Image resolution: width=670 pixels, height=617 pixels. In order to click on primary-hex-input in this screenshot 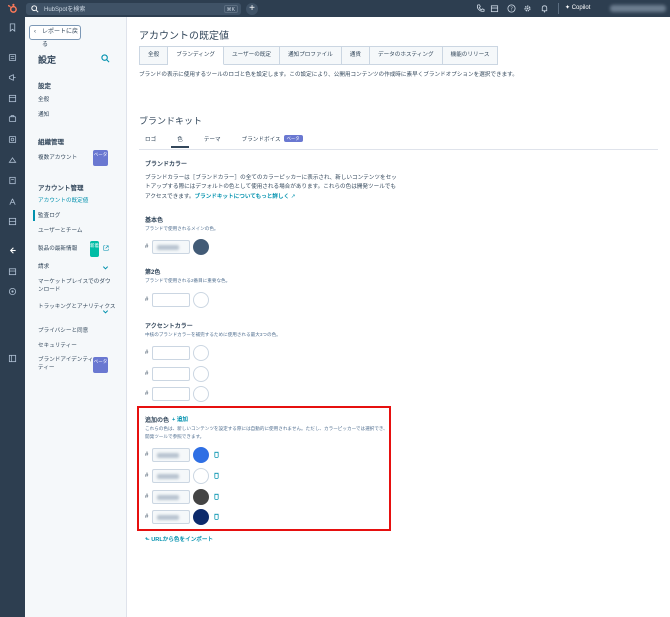, I will do `click(171, 247)`.